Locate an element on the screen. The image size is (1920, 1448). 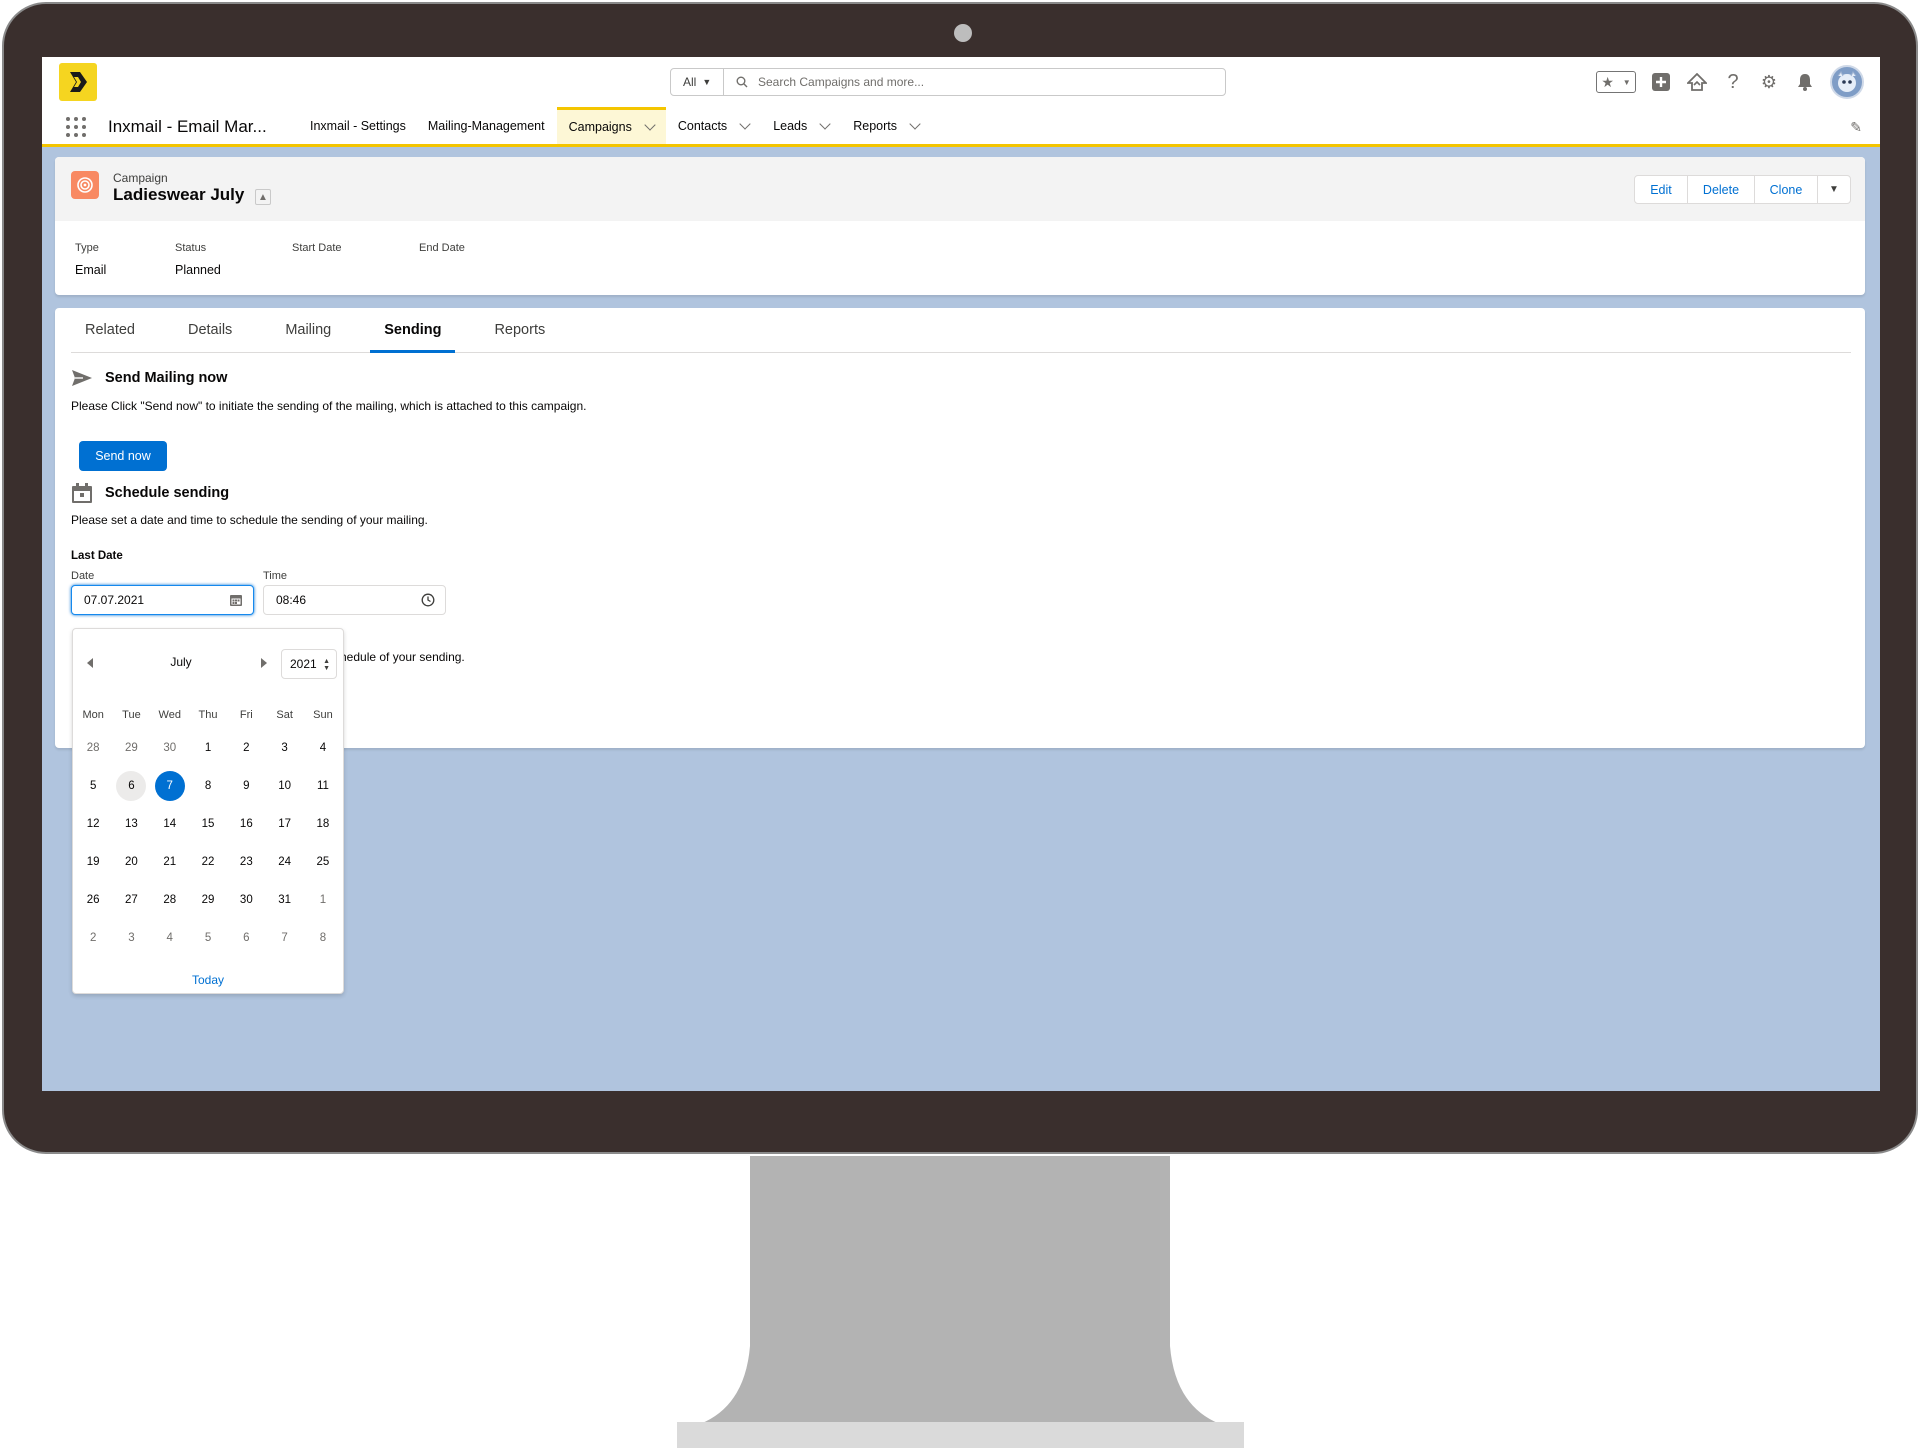
calendar-day: 24 is located at coordinates (284, 862).